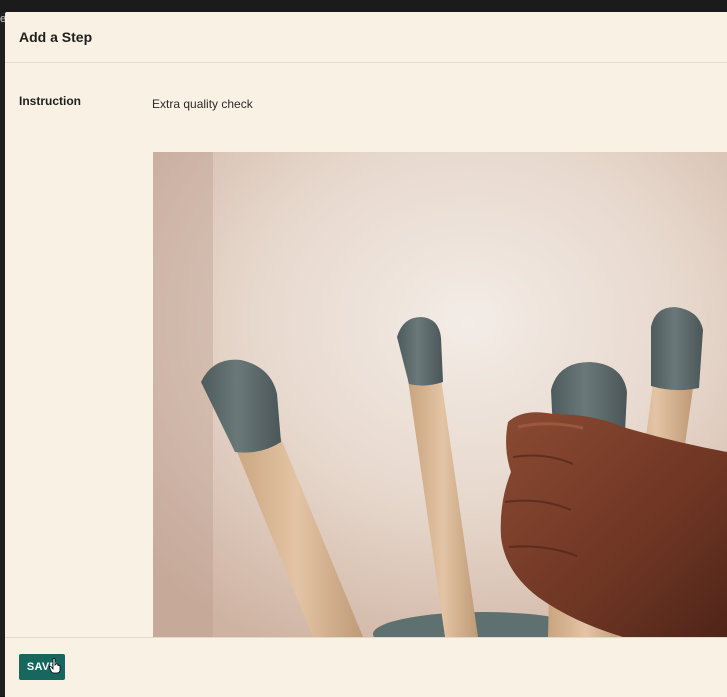  What do you see at coordinates (50, 101) in the screenshot?
I see `instruction-label: Instruction` at bounding box center [50, 101].